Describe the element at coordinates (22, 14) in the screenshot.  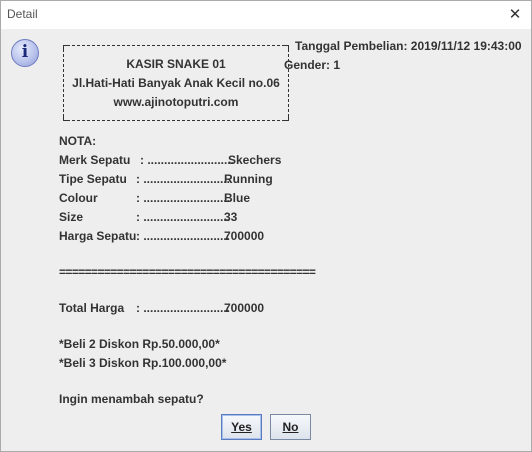
I see `window-title: Detail` at that location.